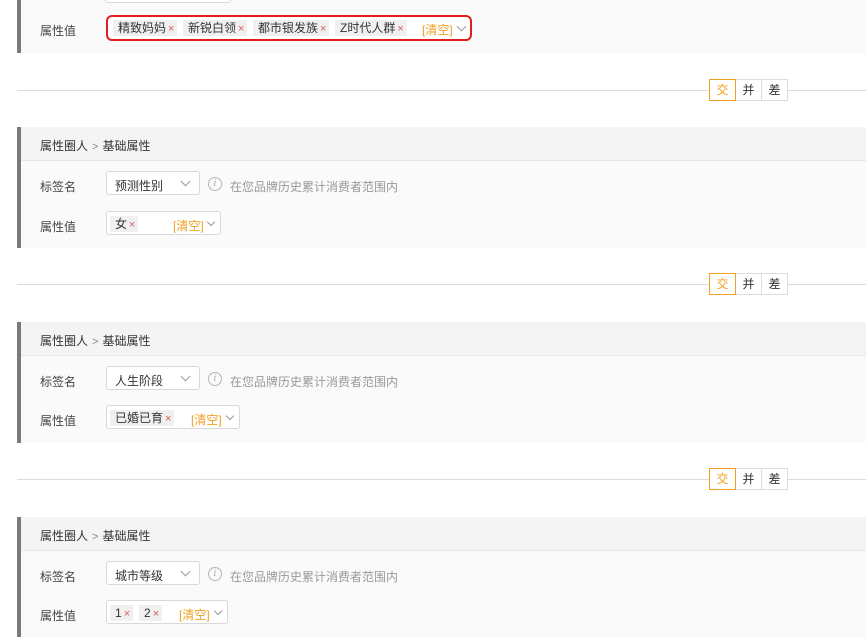 Image resolution: width=866 pixels, height=637 pixels. What do you see at coordinates (122, 613) in the screenshot?
I see `selected-tag: 1 ×` at bounding box center [122, 613].